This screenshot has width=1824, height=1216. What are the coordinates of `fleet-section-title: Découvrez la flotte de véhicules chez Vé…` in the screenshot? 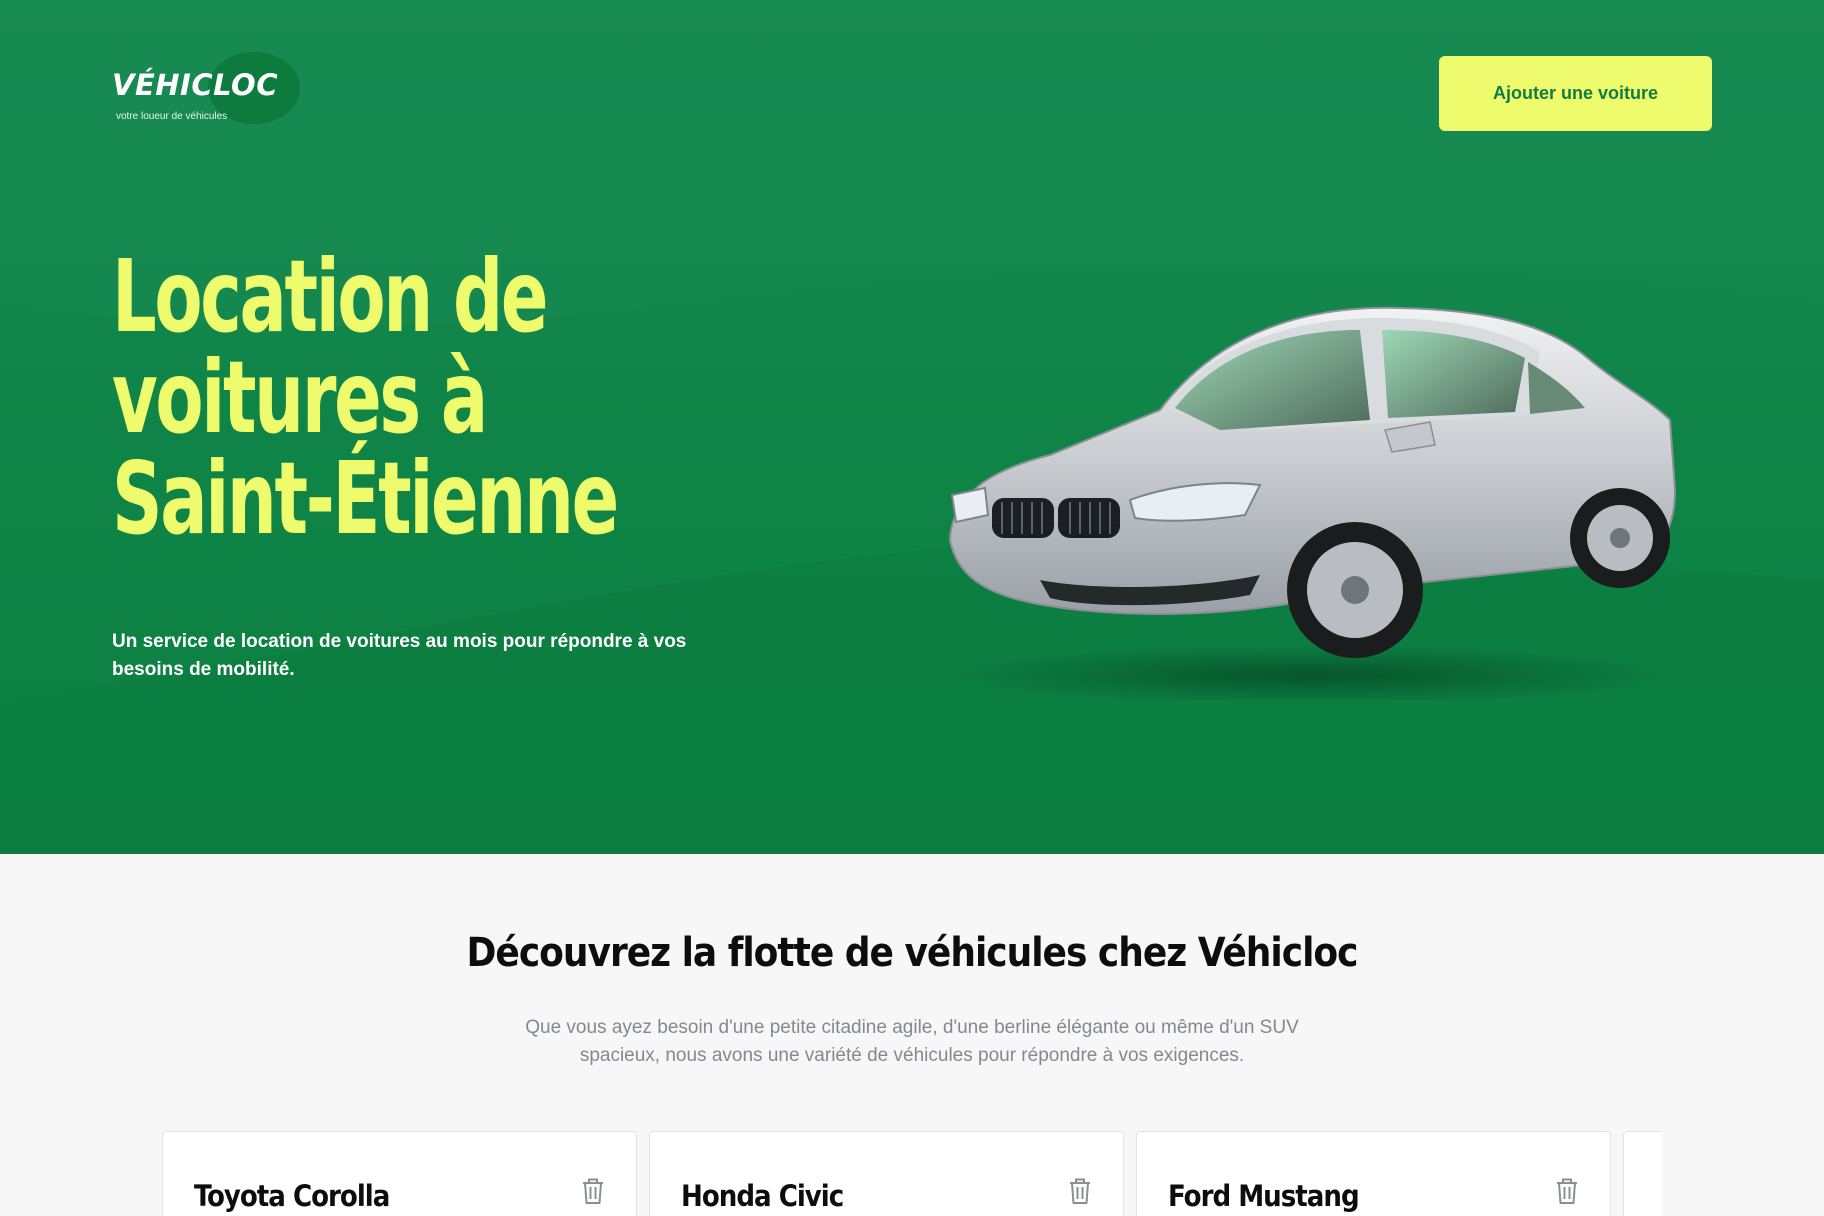 It's located at (912, 953).